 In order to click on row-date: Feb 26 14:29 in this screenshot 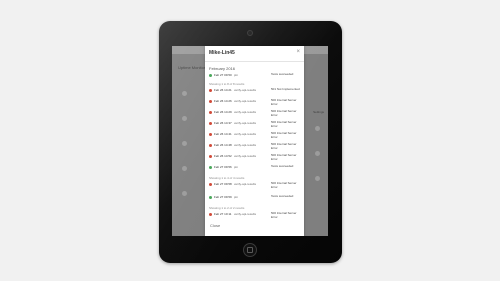, I will do `click(223, 112)`.